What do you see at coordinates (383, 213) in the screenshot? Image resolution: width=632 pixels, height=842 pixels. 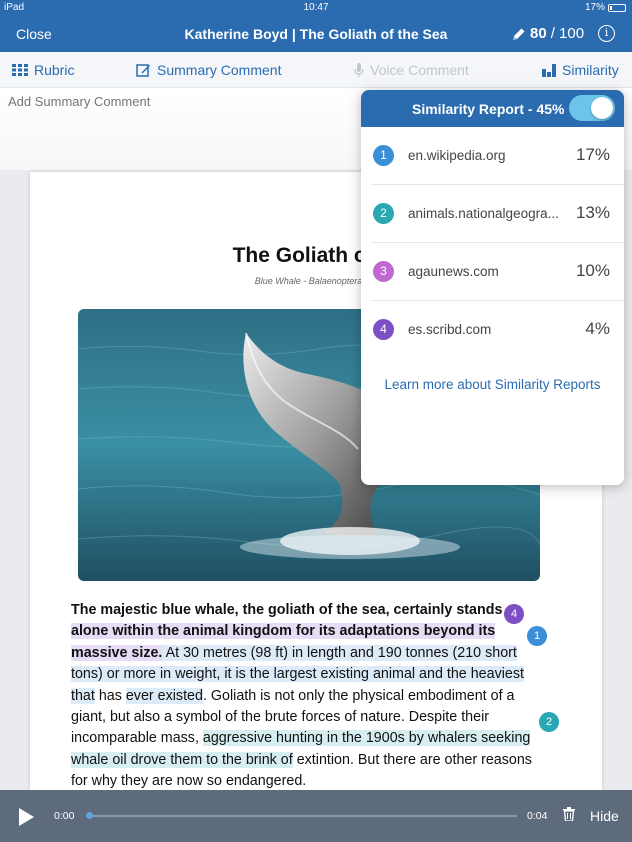 I see `source-number: 2` at bounding box center [383, 213].